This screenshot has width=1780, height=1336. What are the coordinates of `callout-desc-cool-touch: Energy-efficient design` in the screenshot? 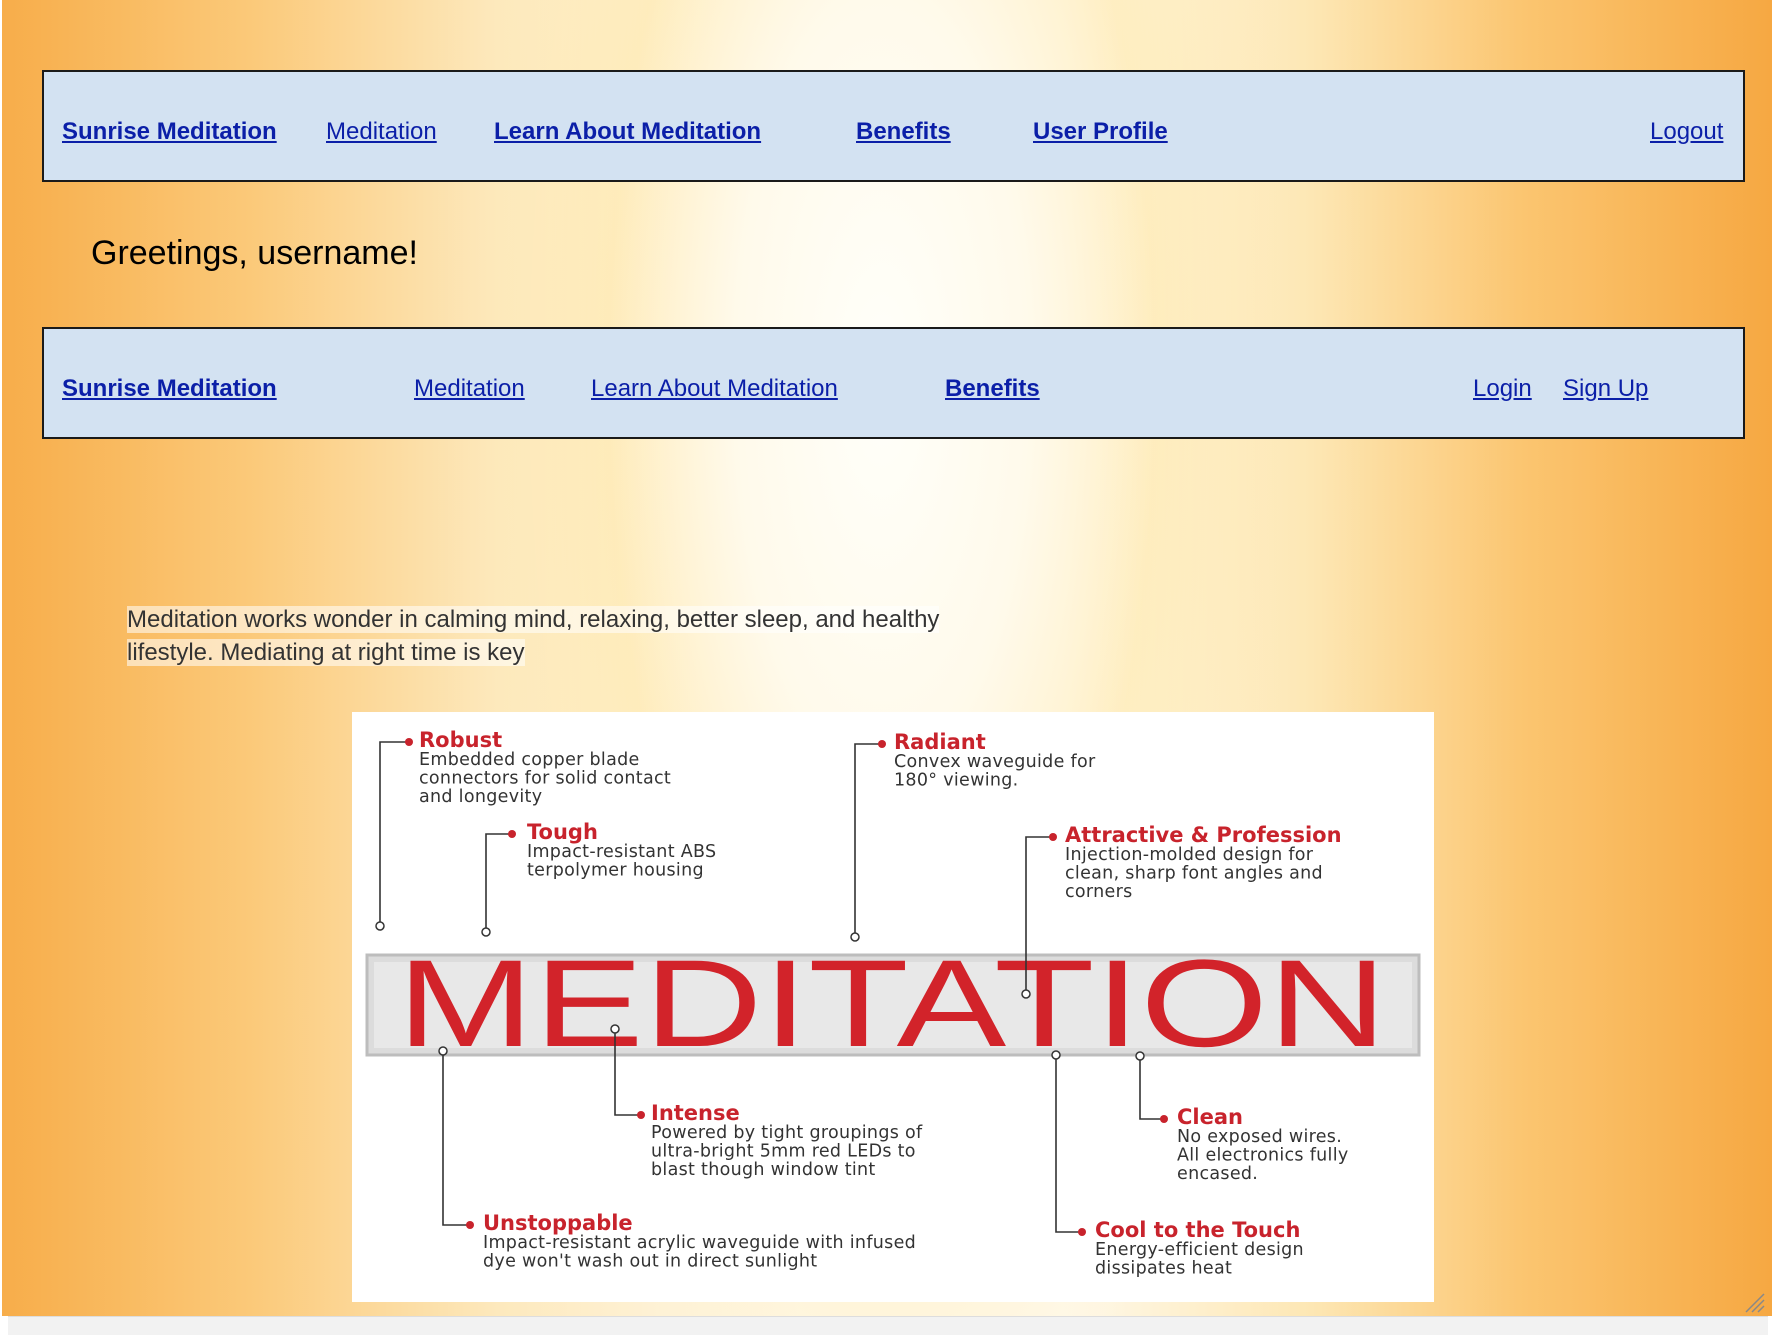 It's located at (1199, 1250).